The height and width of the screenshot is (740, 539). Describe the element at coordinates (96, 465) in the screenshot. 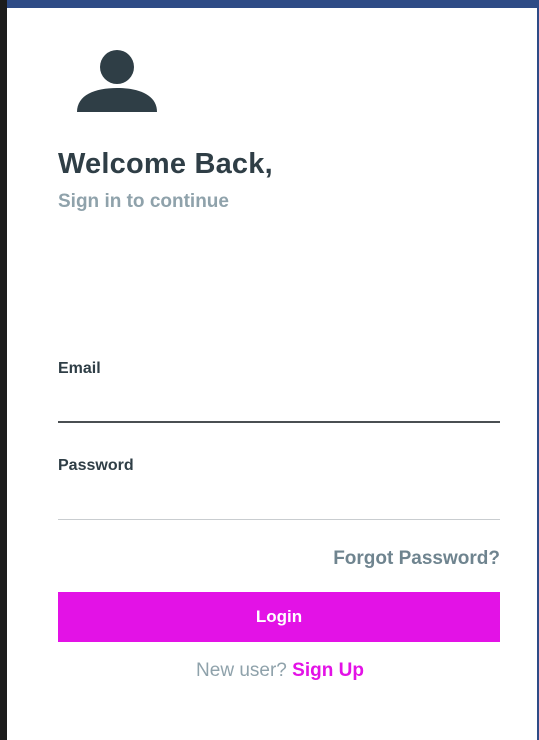

I see `password-label: Password` at that location.